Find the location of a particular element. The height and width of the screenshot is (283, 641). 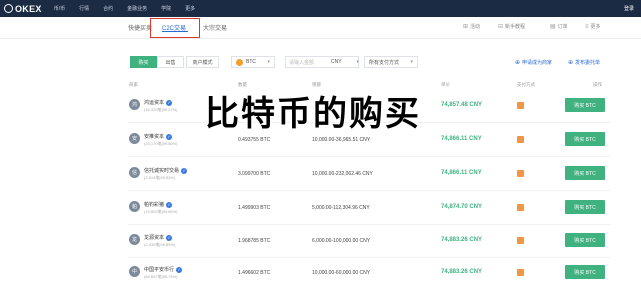

merchant-stats: (66,657笔|99.74%) is located at coordinates (161, 276).